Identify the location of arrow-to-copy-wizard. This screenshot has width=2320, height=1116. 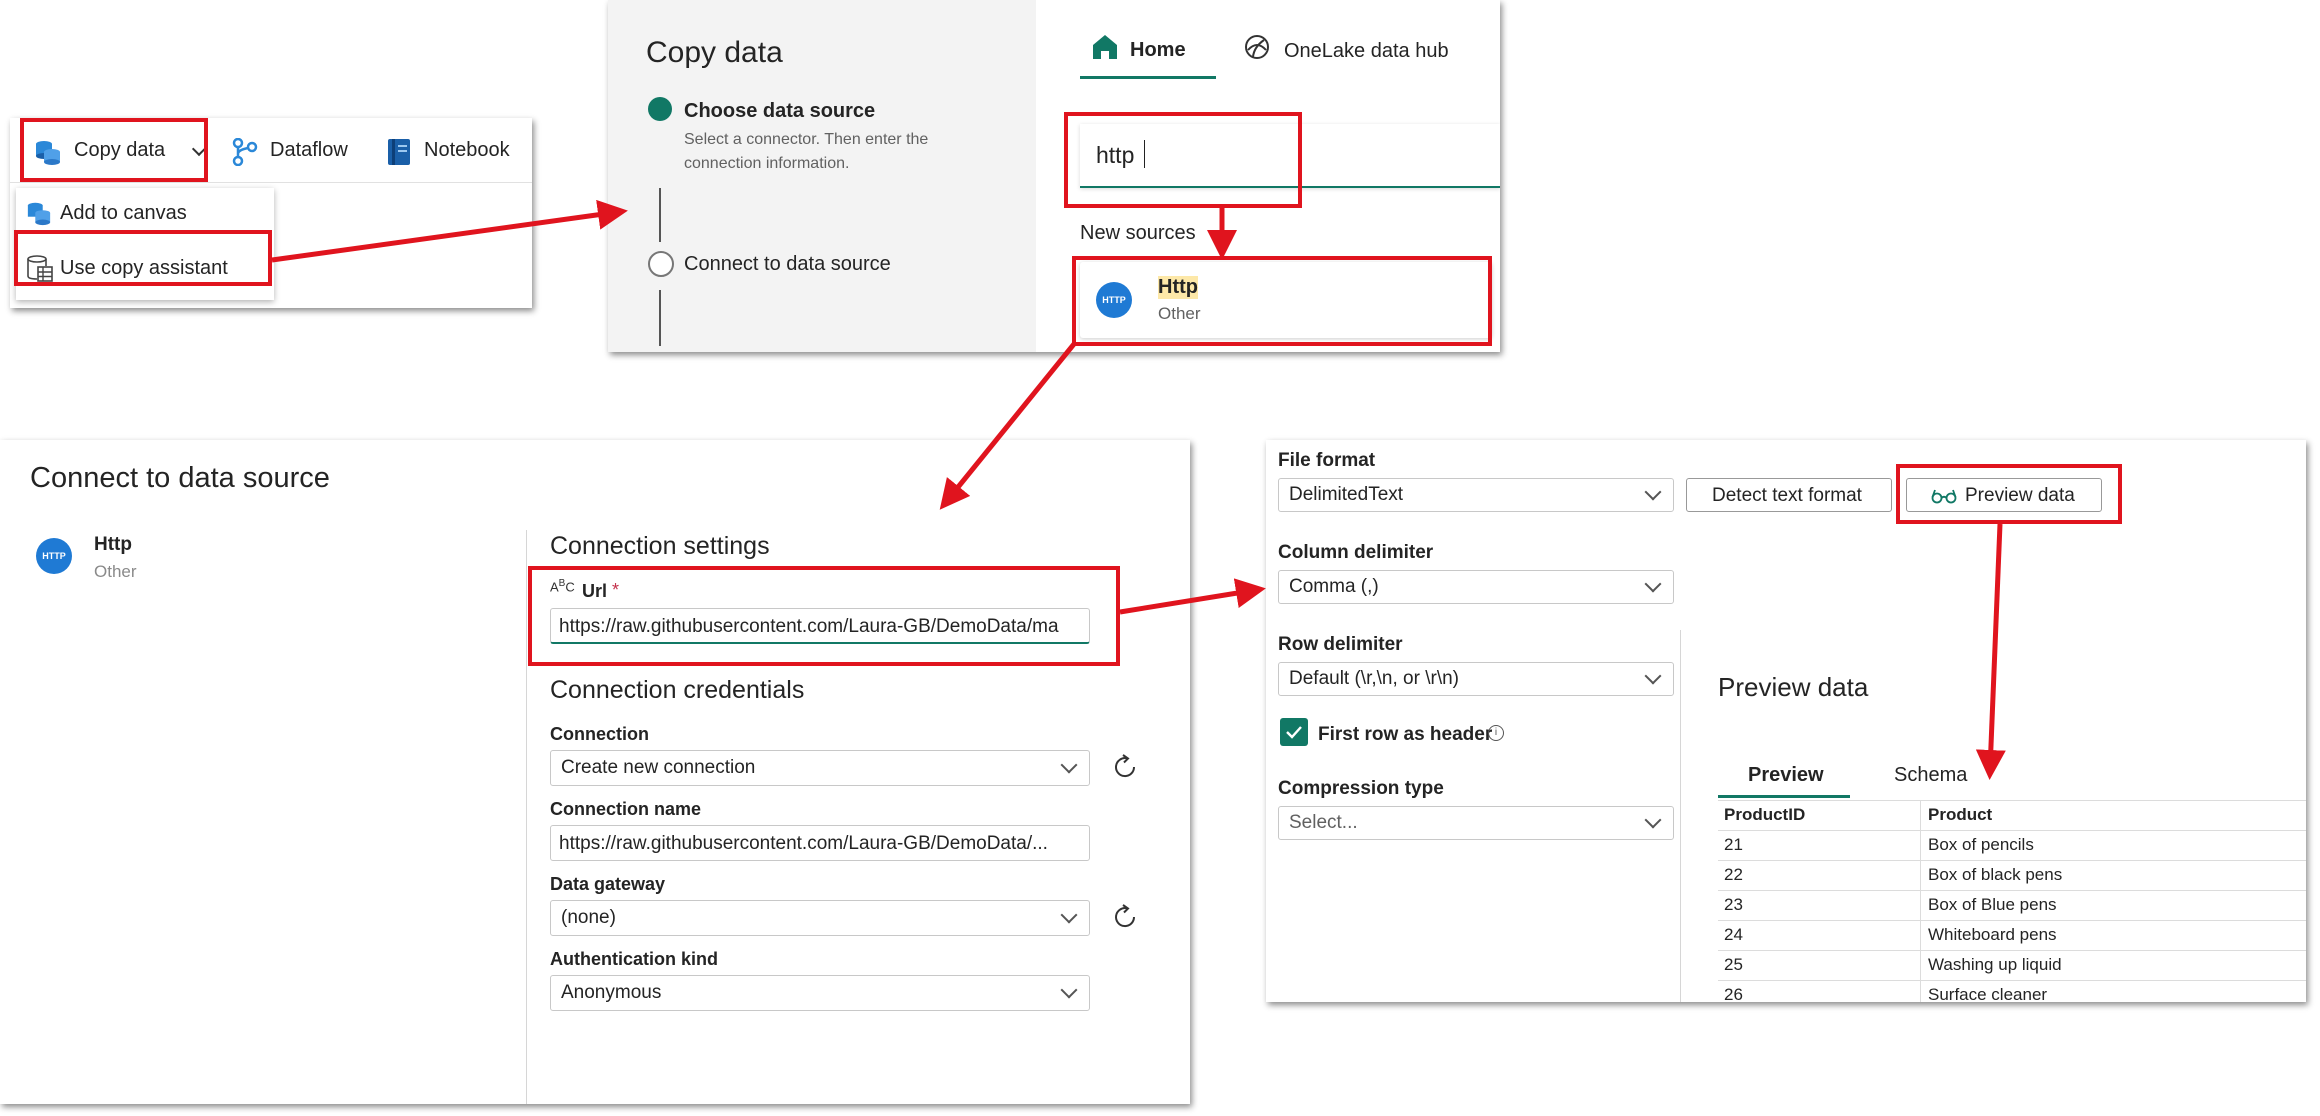
(449, 231).